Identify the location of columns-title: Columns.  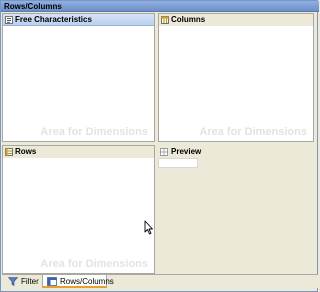
(188, 19).